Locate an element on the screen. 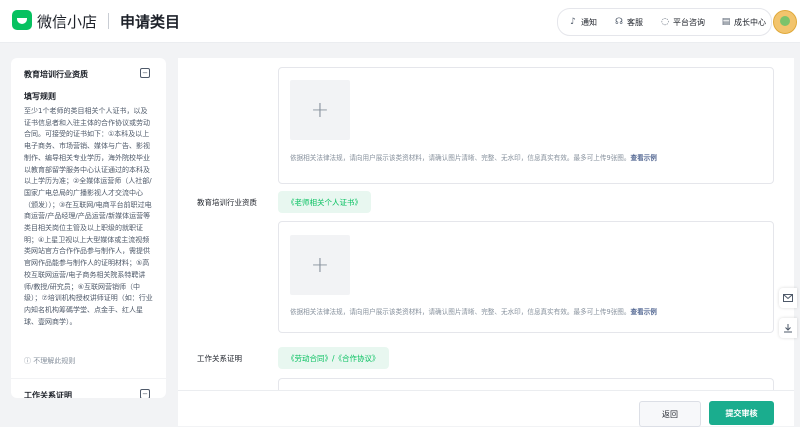 This screenshot has width=800, height=427. top-nav: ♪ 通知 ☊ 客服 ◌ 平台咨询 ▤ 成长中心 is located at coordinates (664, 22).